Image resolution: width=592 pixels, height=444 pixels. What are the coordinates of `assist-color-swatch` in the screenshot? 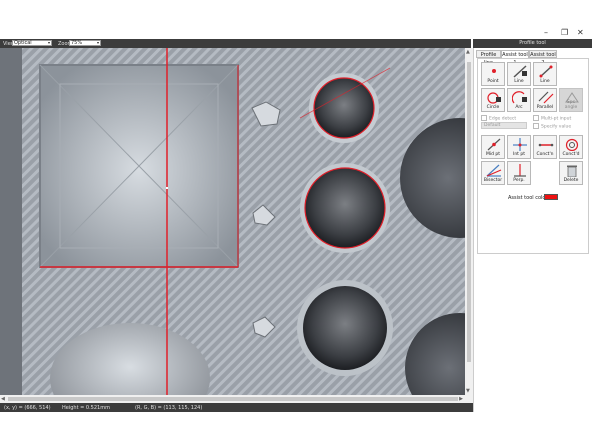 It's located at (551, 197).